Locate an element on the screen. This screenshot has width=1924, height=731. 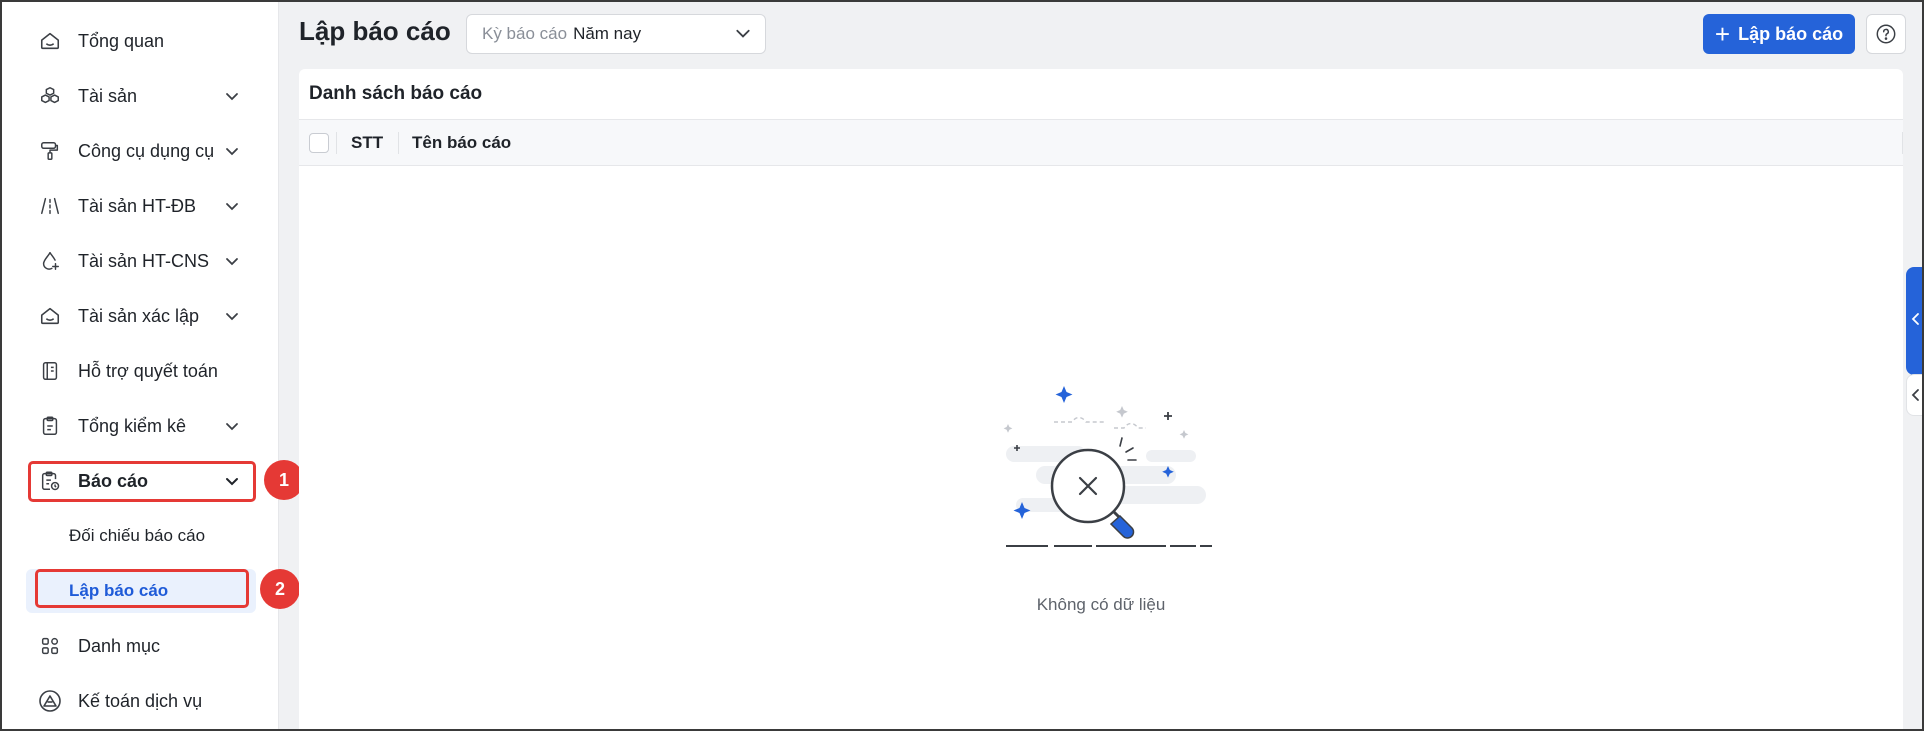
clipboard-icon is located at coordinates (50, 426).